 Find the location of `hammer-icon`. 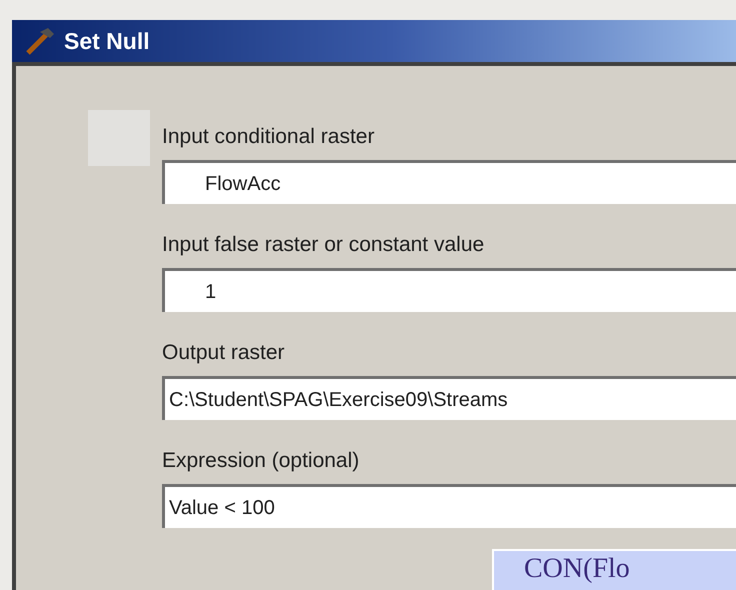

hammer-icon is located at coordinates (40, 41).